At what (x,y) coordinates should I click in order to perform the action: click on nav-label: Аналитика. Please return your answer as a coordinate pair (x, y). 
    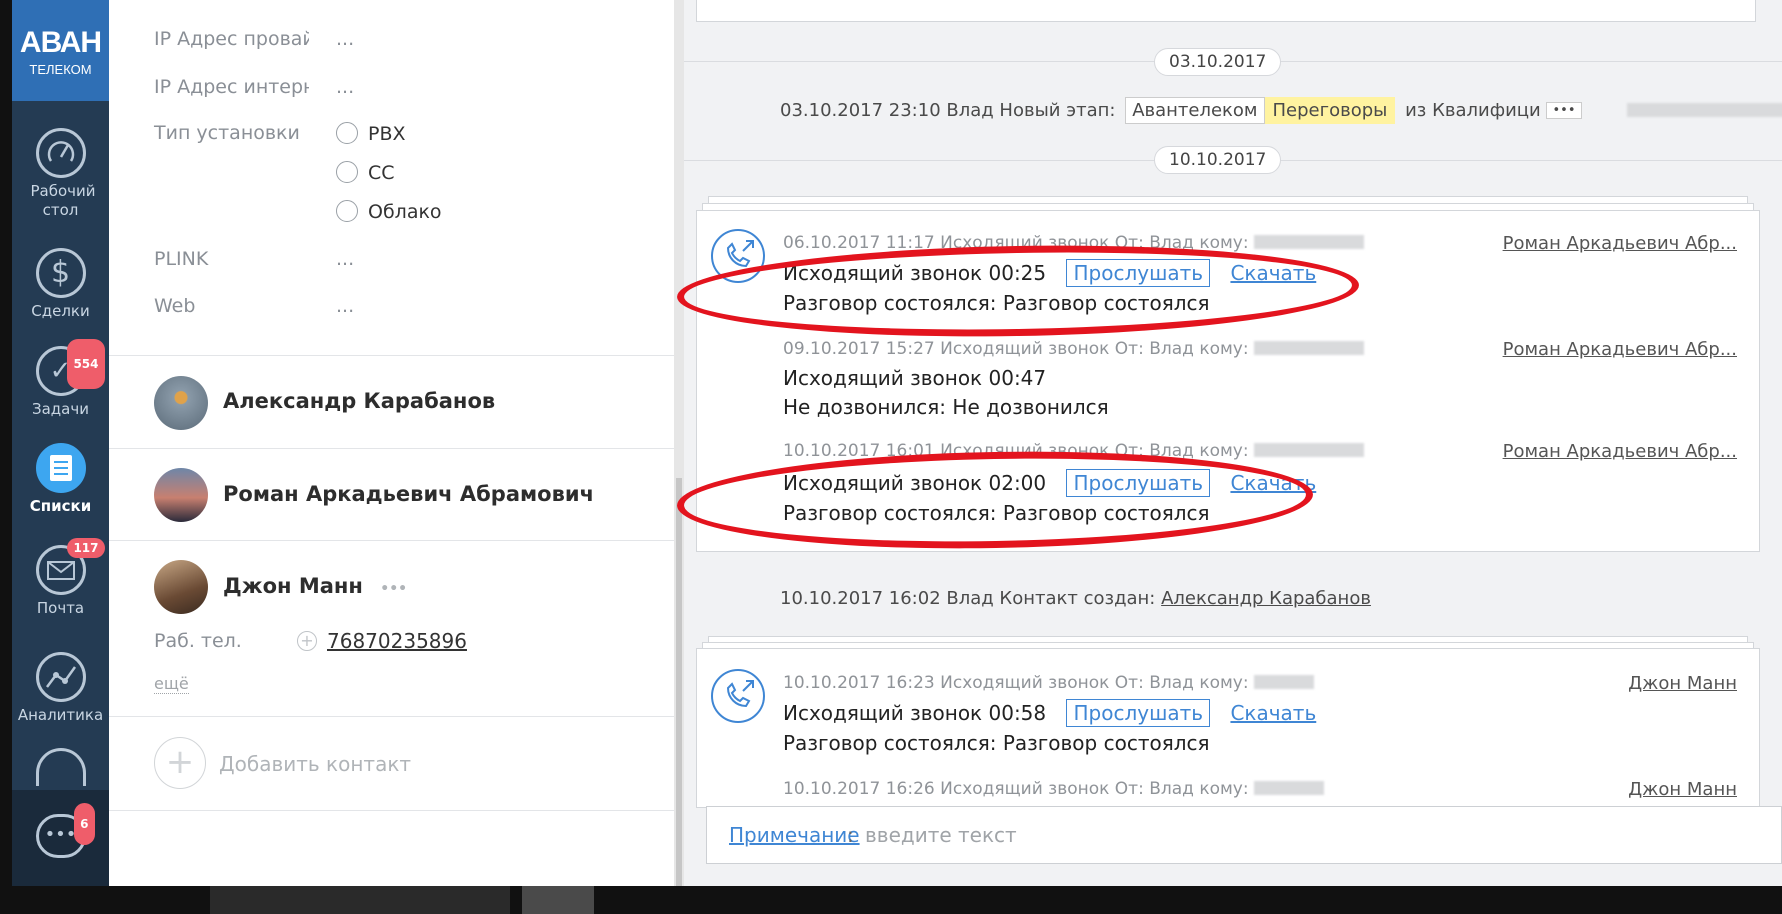
    Looking at the image, I should click on (60, 715).